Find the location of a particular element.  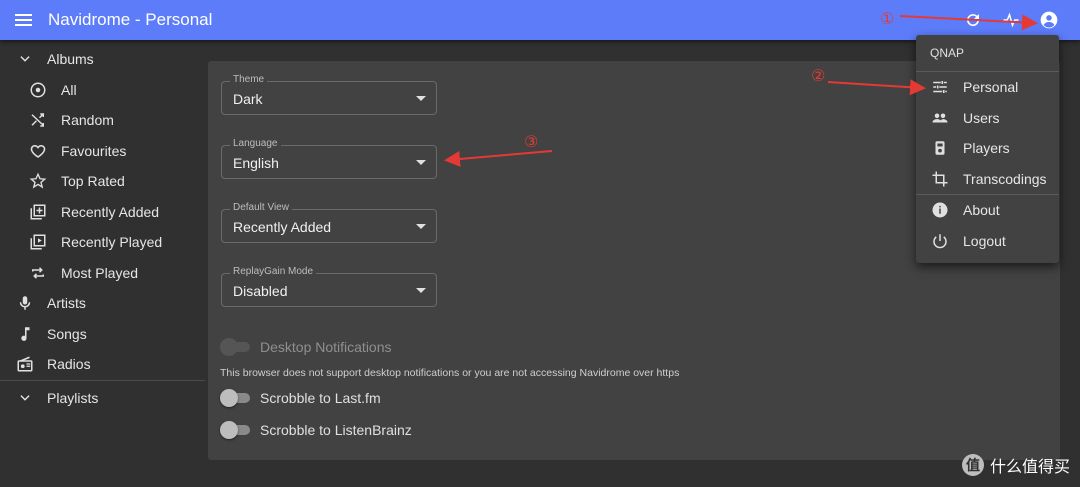

menu-item-label: Users is located at coordinates (981, 117).